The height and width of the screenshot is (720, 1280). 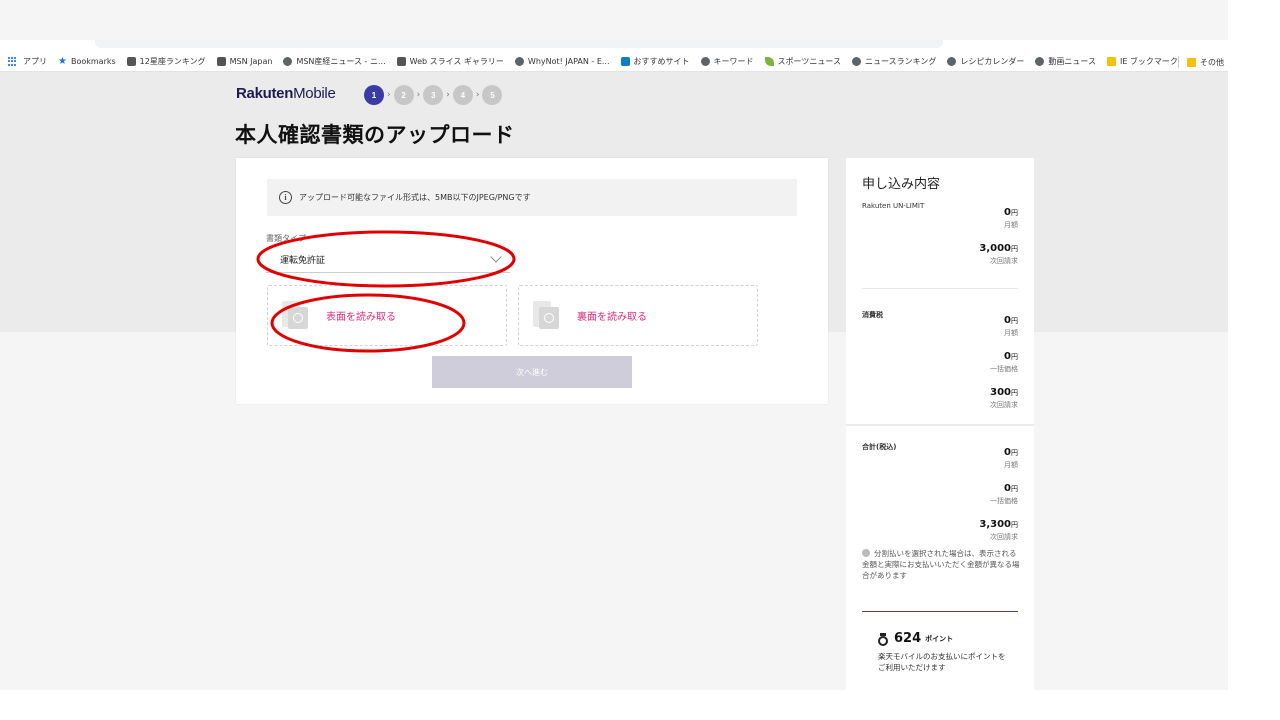 I want to click on scan-front-label: 表面を読み取る, so click(x=361, y=317).